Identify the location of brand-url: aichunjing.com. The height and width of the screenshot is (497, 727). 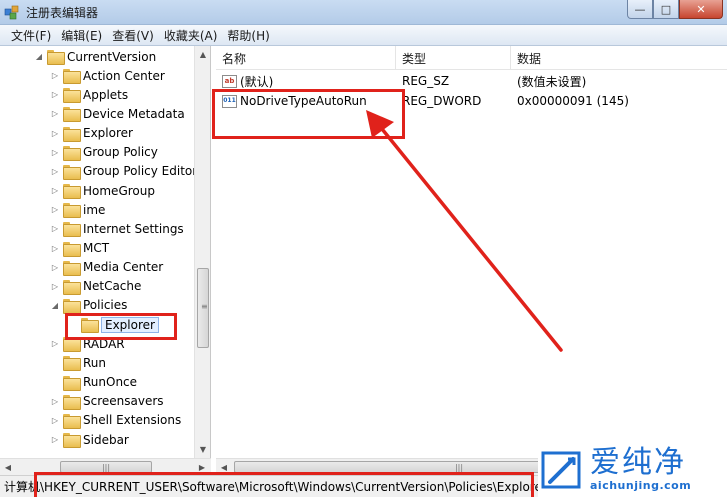
(641, 485).